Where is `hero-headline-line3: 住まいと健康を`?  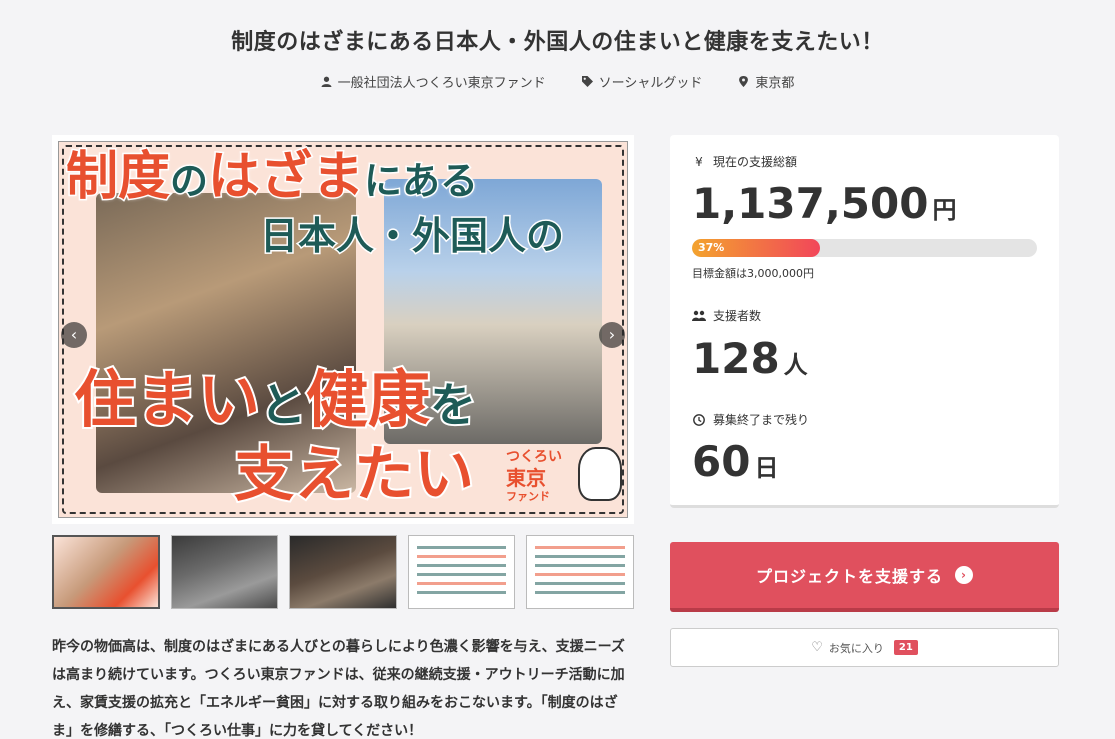
hero-headline-line3: 住まいと健康を is located at coordinates (275, 399).